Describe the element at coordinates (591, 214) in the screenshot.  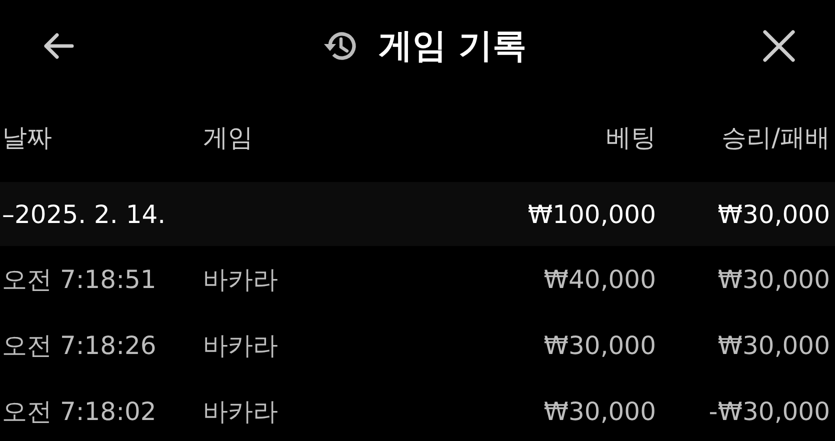
I see `total-bet: ₩100,000` at that location.